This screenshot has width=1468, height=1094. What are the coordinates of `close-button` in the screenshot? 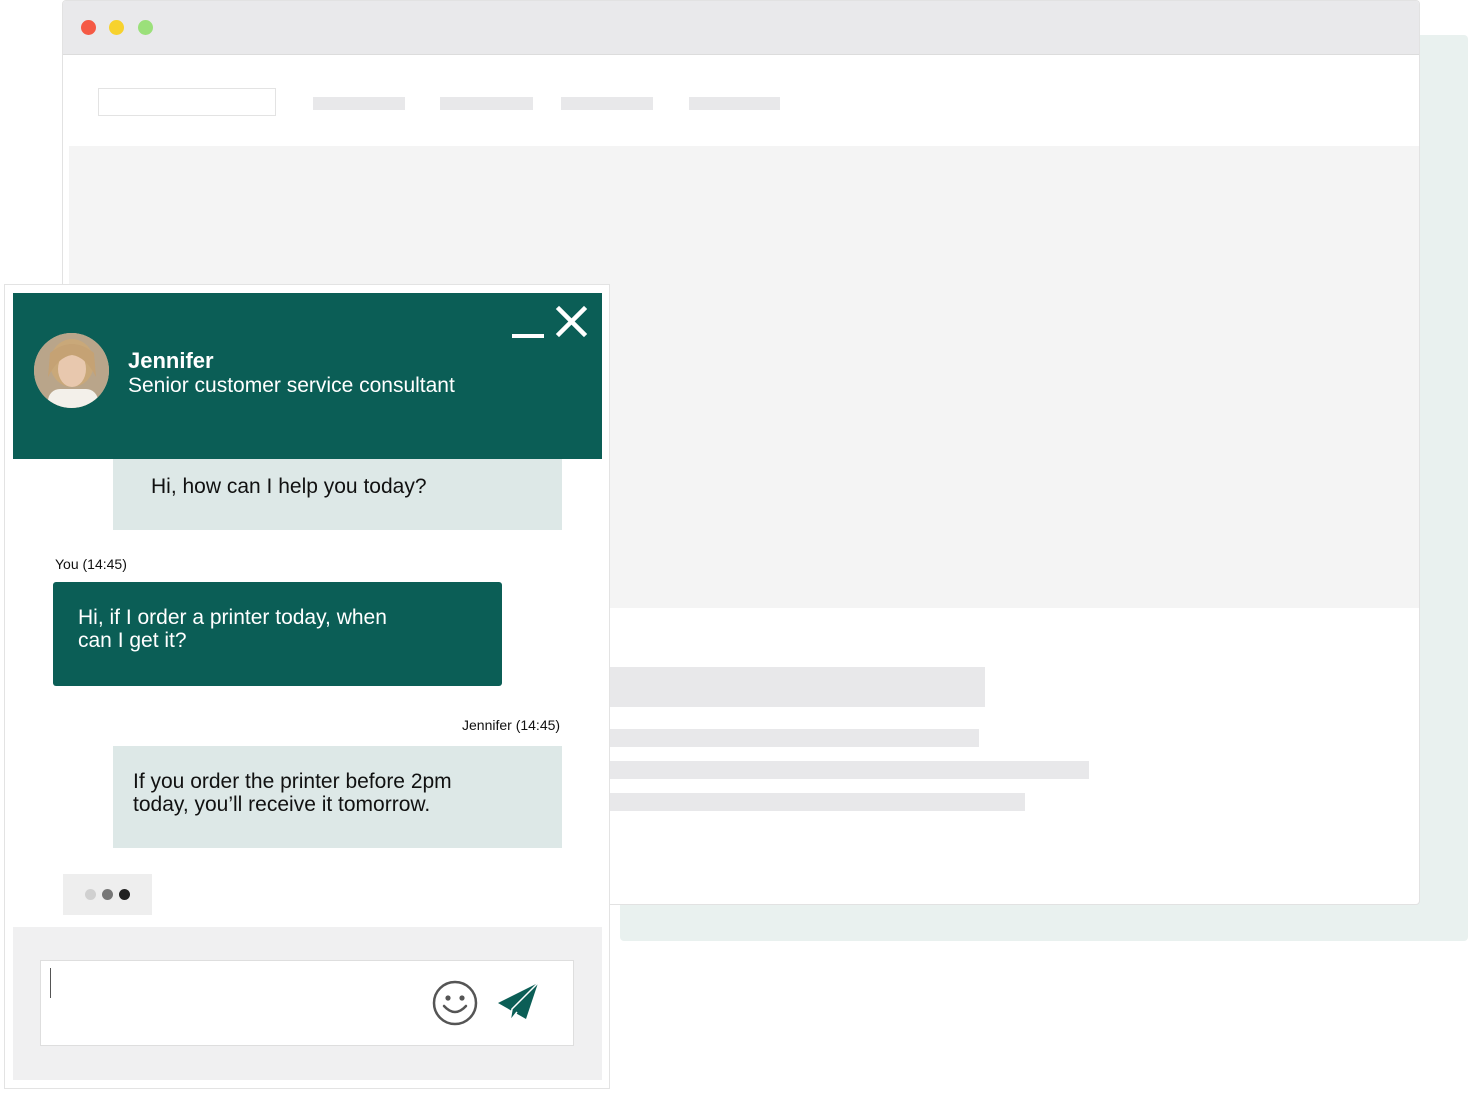 It's located at (572, 322).